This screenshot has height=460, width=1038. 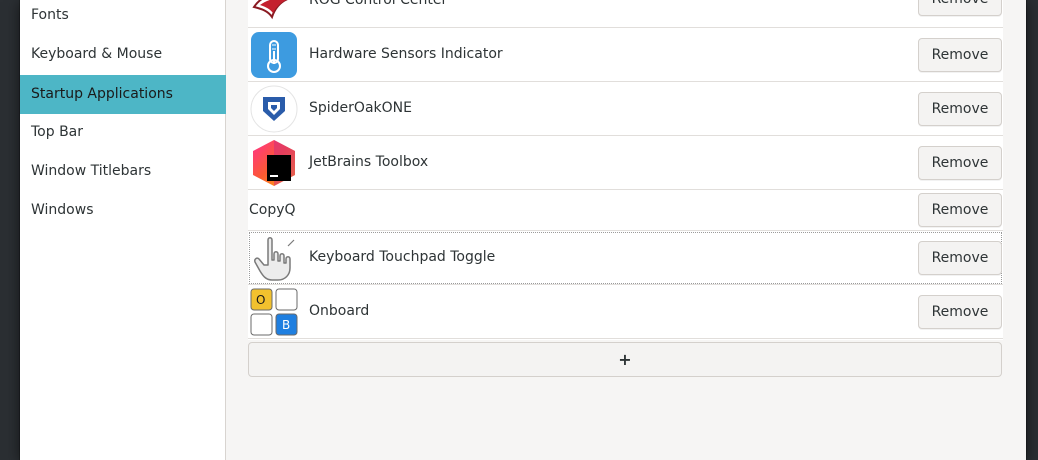 What do you see at coordinates (274, 55) in the screenshot?
I see `thermometer-icon` at bounding box center [274, 55].